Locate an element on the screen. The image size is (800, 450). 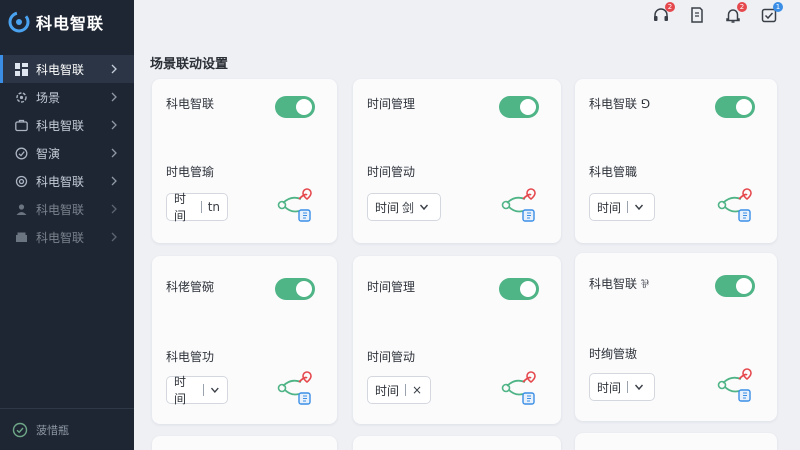
linkage-card: 科电智联 ⅁ 科电管職 时间 is located at coordinates (676, 161).